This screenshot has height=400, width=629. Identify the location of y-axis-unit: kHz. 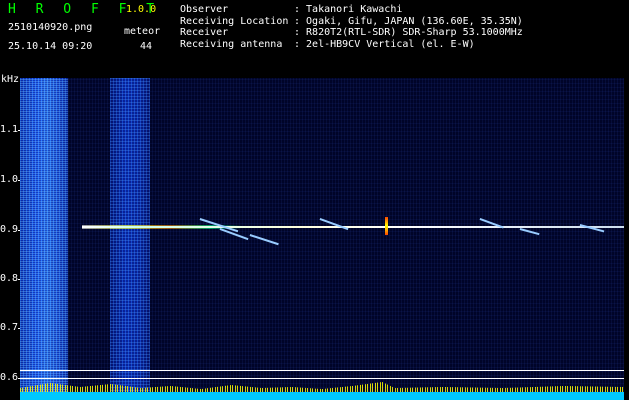
(10, 79).